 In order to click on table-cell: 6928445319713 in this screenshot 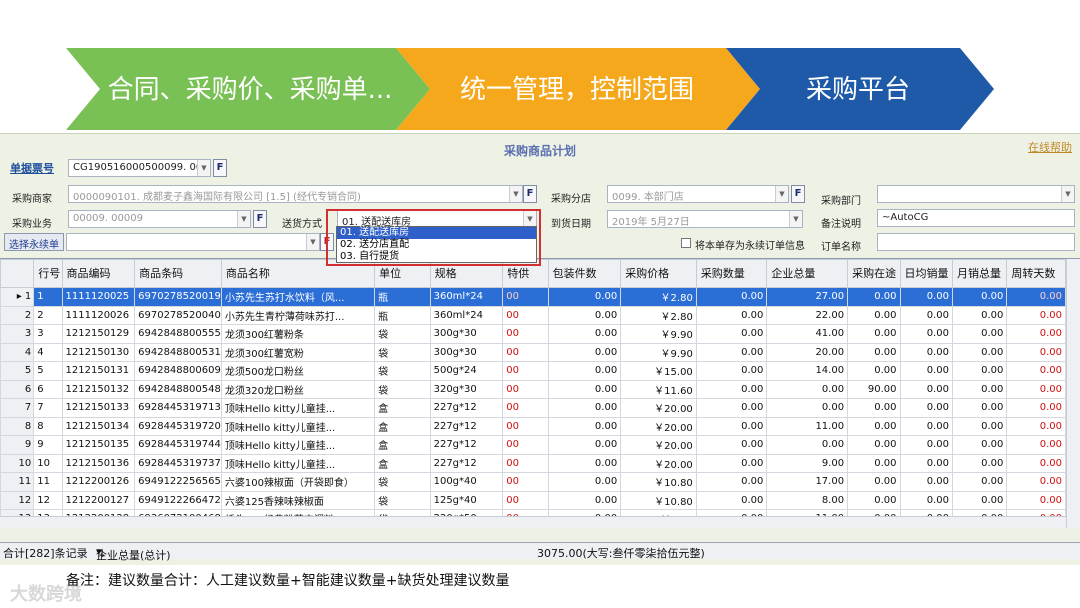, I will do `click(178, 408)`.